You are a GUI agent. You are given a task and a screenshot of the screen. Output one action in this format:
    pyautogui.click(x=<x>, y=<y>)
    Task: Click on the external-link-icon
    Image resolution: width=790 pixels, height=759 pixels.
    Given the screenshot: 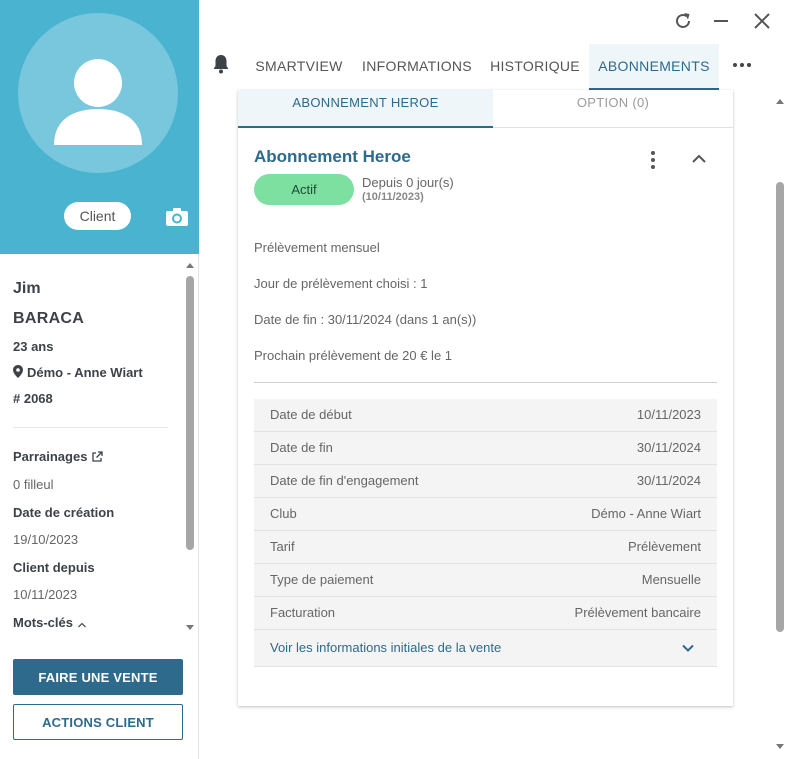 What is the action you would take?
    pyautogui.click(x=97, y=457)
    